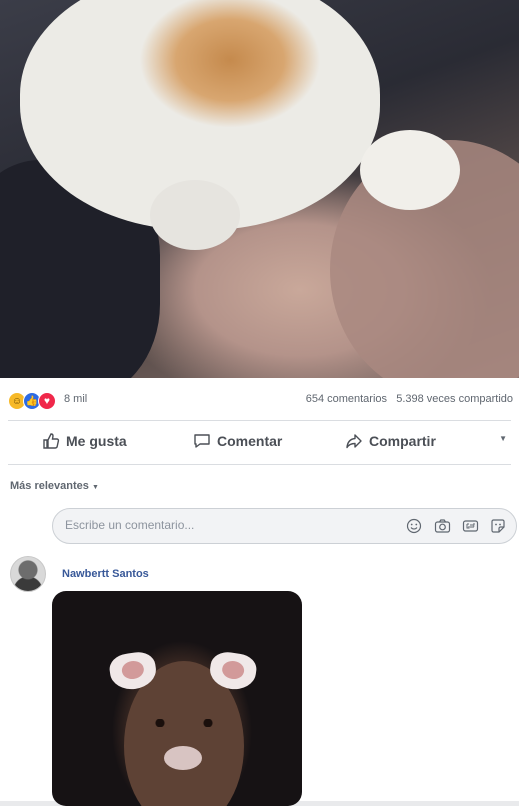 The image size is (519, 806). I want to click on post-stats: 654 comentarios 5.398 veces compartido, so click(409, 399).